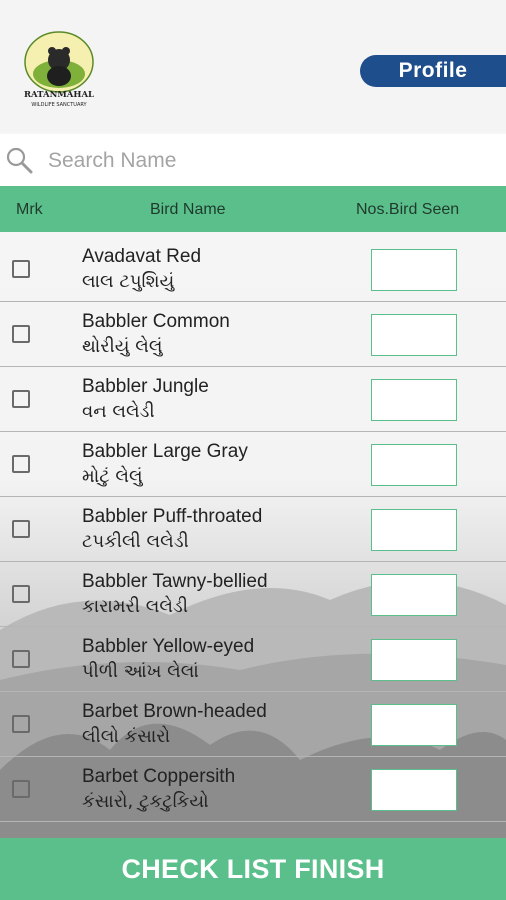  I want to click on search-bar, so click(253, 160).